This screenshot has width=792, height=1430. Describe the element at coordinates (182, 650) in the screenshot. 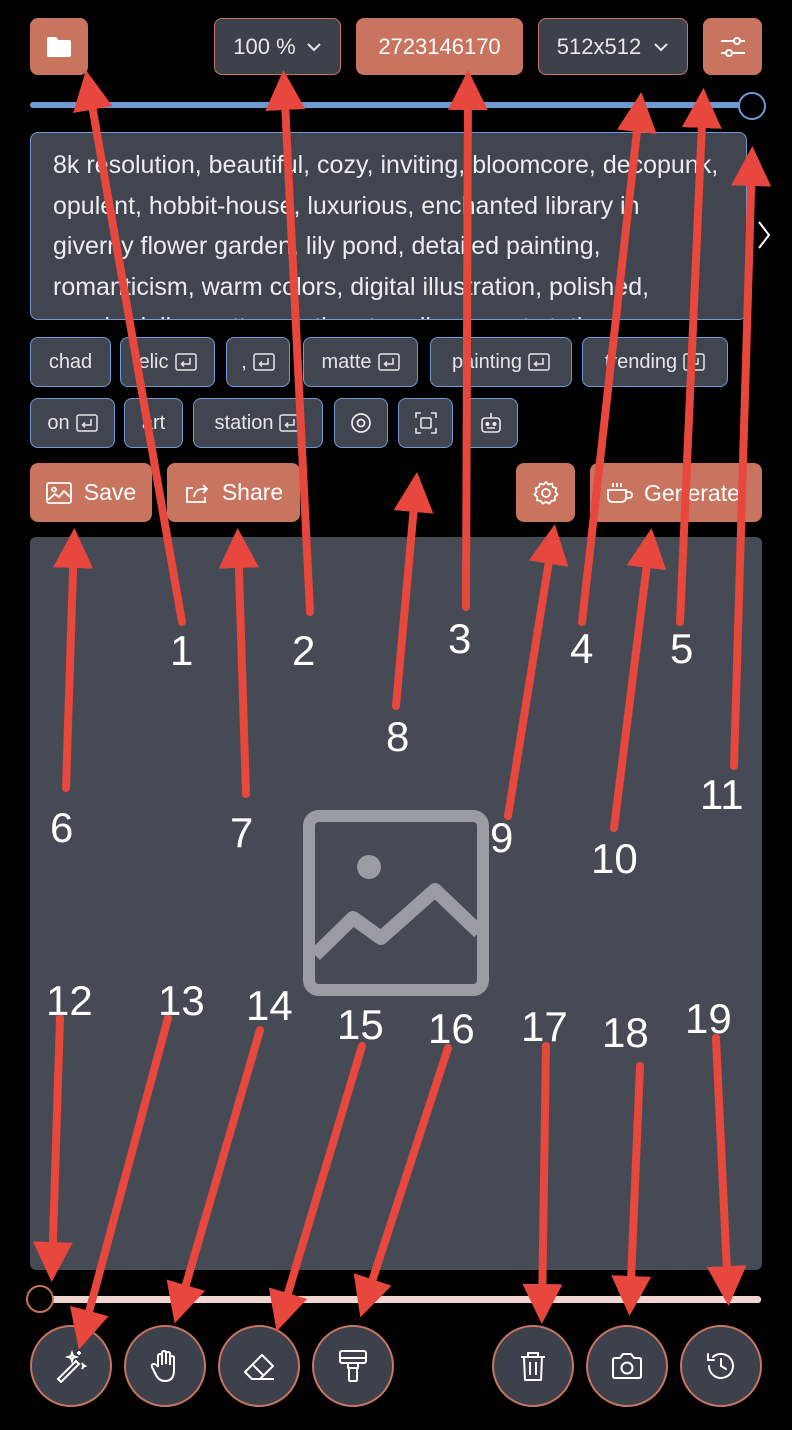

I see `annotation-1: 1` at that location.